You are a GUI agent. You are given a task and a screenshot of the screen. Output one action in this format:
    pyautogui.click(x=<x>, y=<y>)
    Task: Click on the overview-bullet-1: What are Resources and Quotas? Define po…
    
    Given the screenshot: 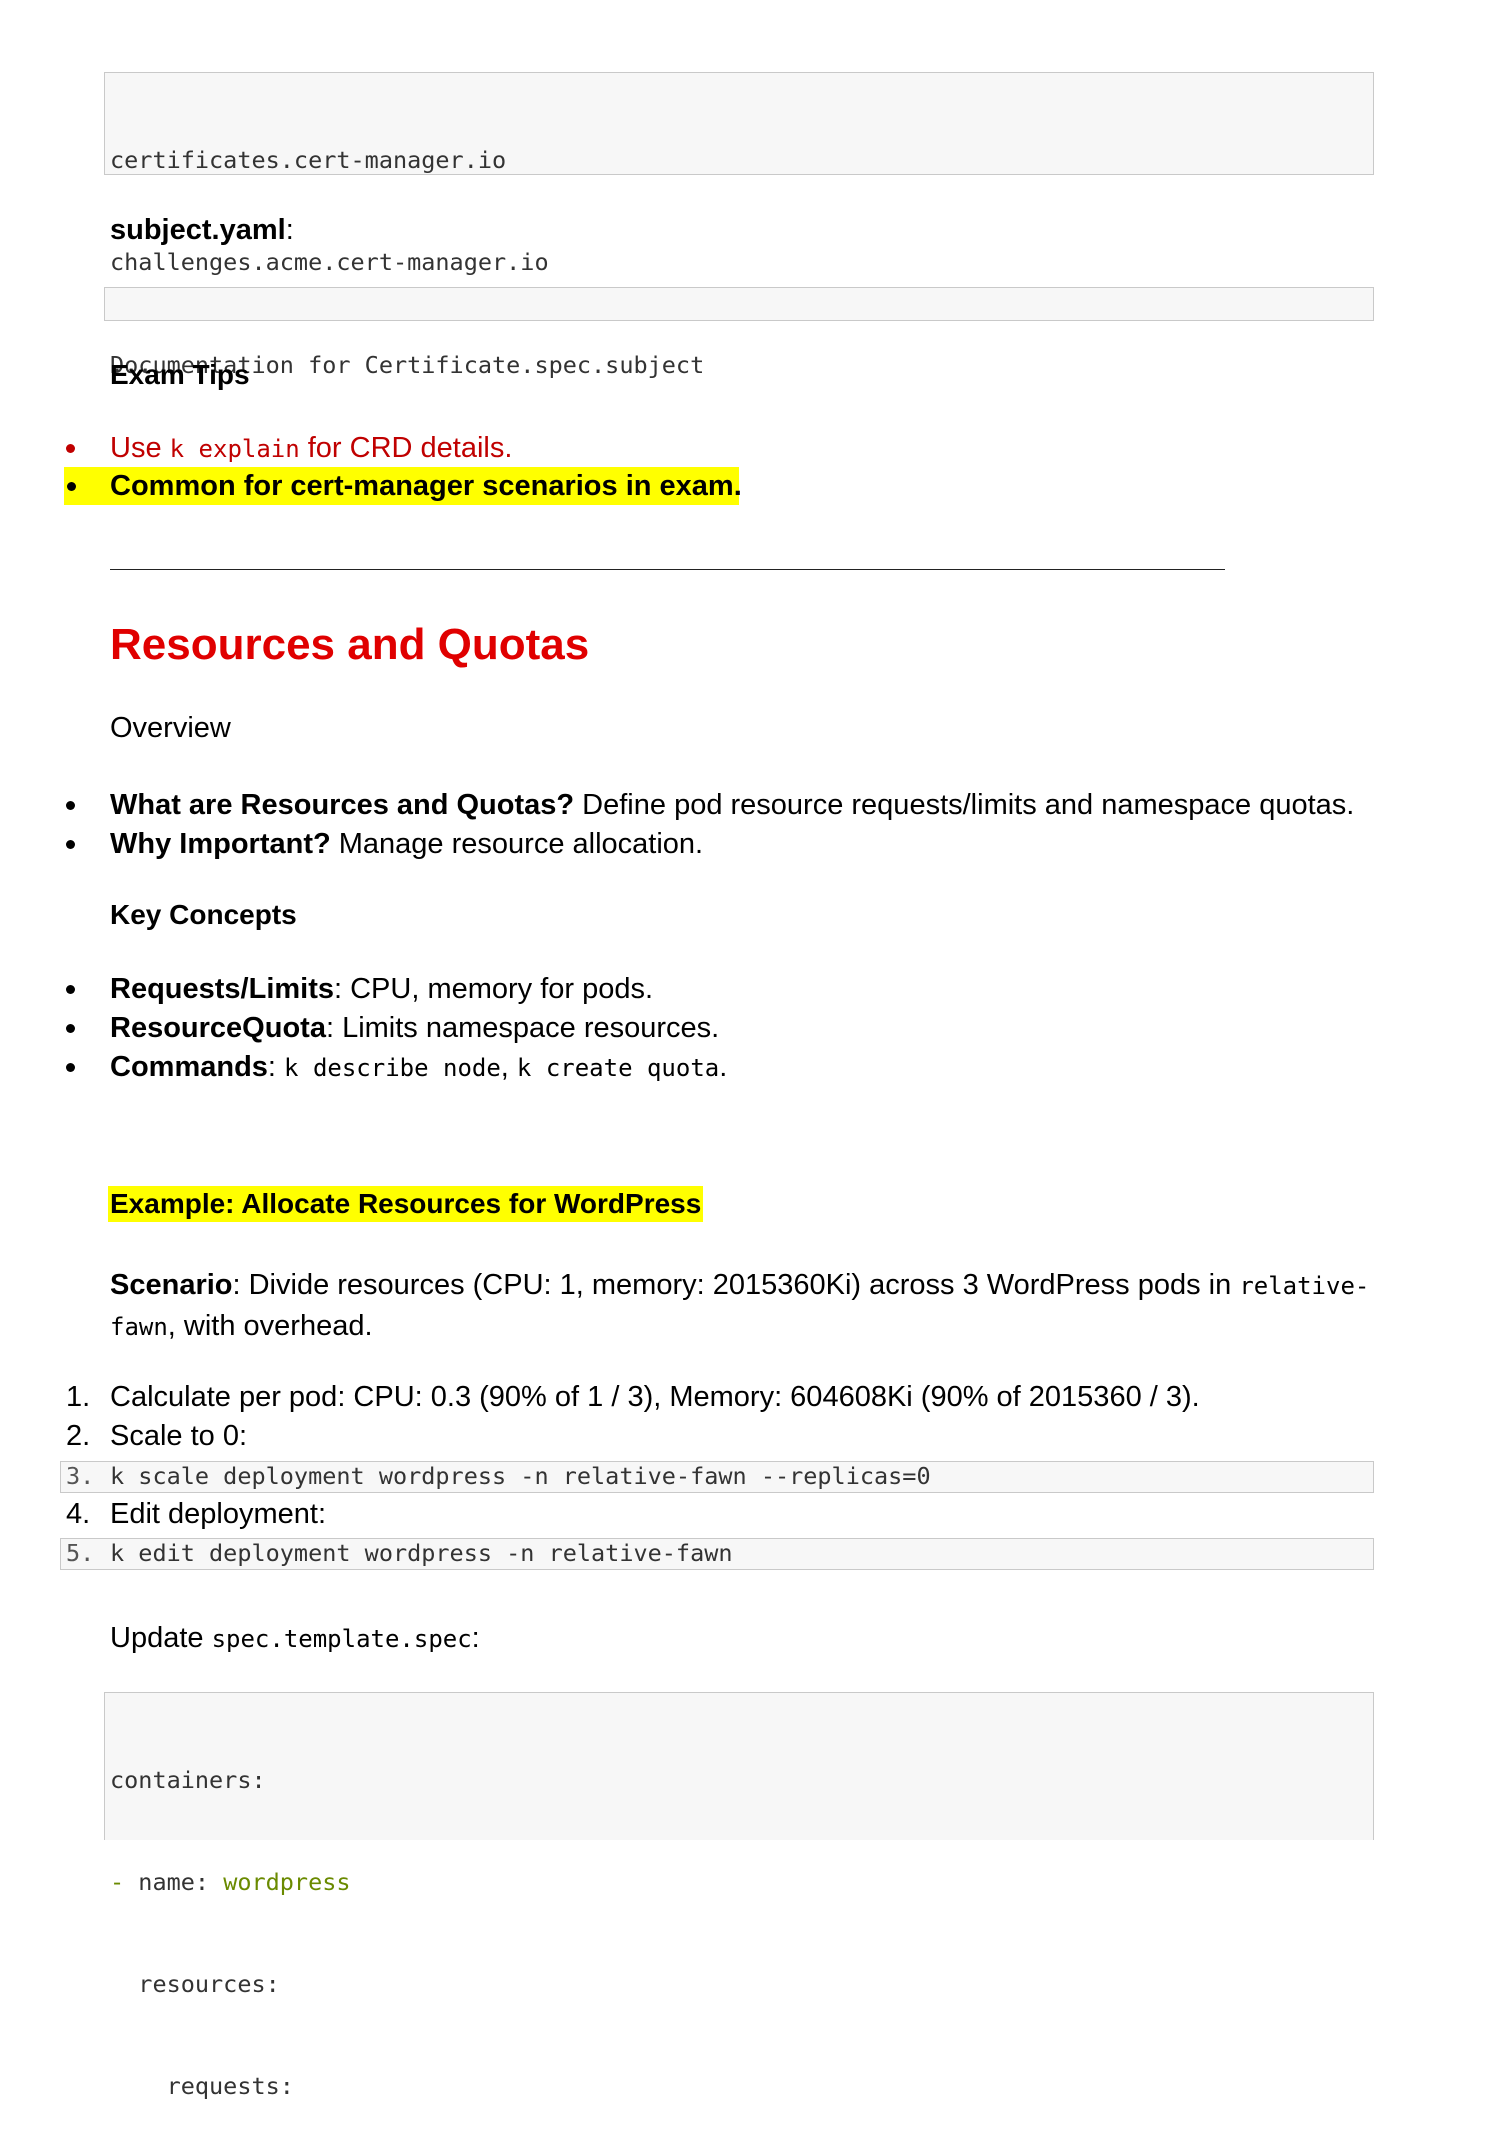 What is the action you would take?
    pyautogui.click(x=743, y=805)
    